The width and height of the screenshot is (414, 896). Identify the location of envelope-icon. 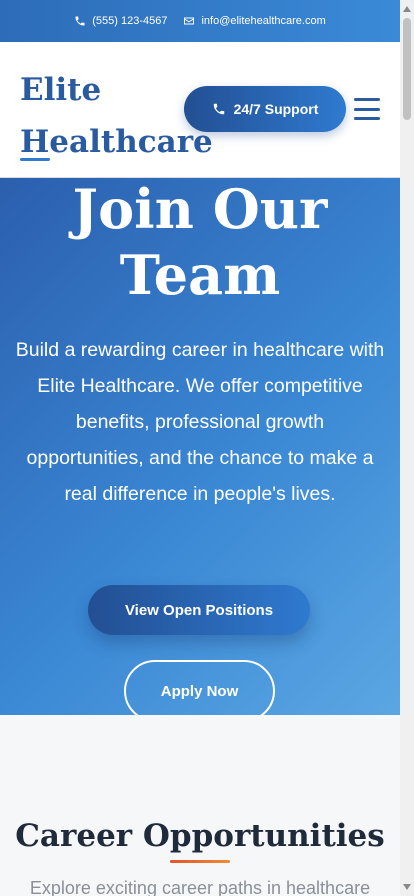
(189, 21).